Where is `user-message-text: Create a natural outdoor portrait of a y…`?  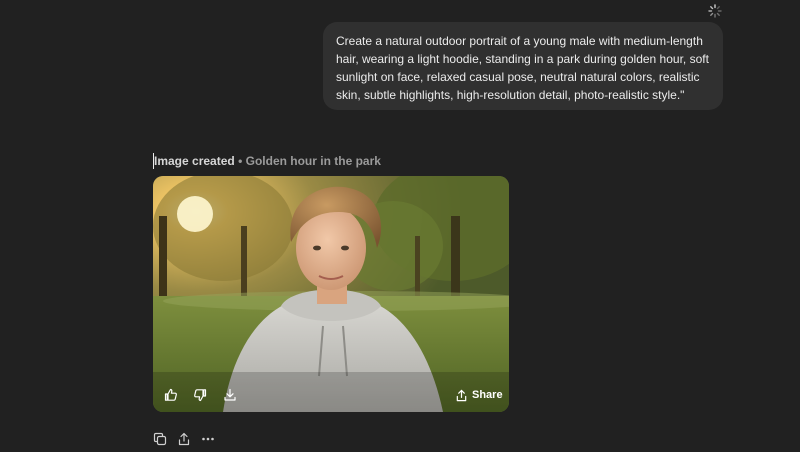
user-message-text: Create a natural outdoor portrait of a y… is located at coordinates (522, 68).